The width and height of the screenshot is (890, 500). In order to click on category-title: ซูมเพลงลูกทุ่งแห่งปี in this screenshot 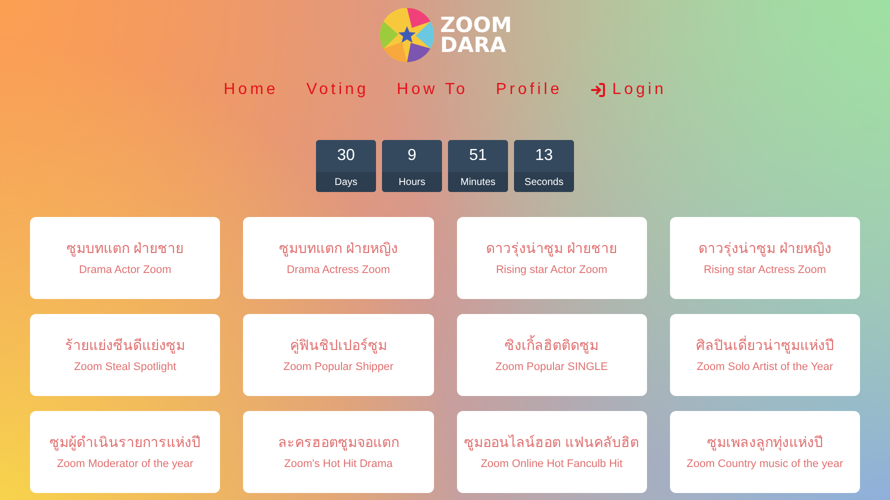, I will do `click(764, 442)`.